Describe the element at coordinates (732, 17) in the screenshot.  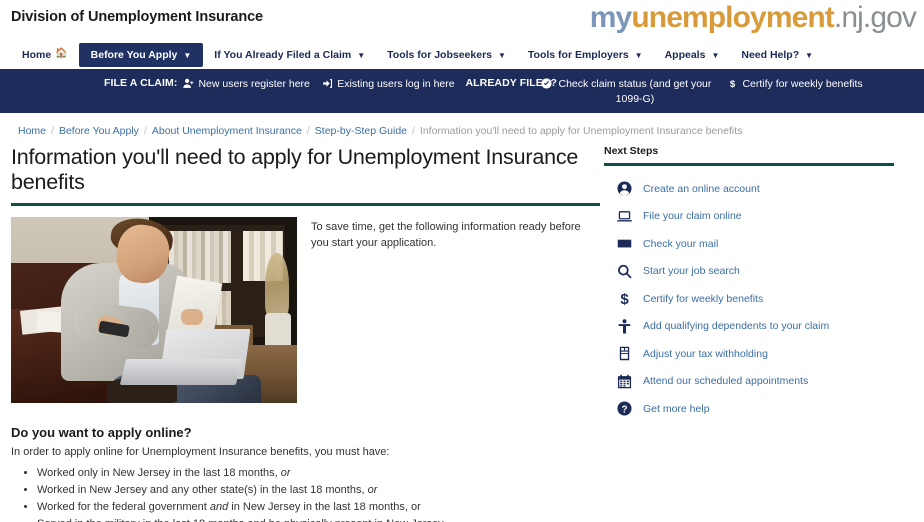
I see `logo-part-unemployment: unemployment` at that location.